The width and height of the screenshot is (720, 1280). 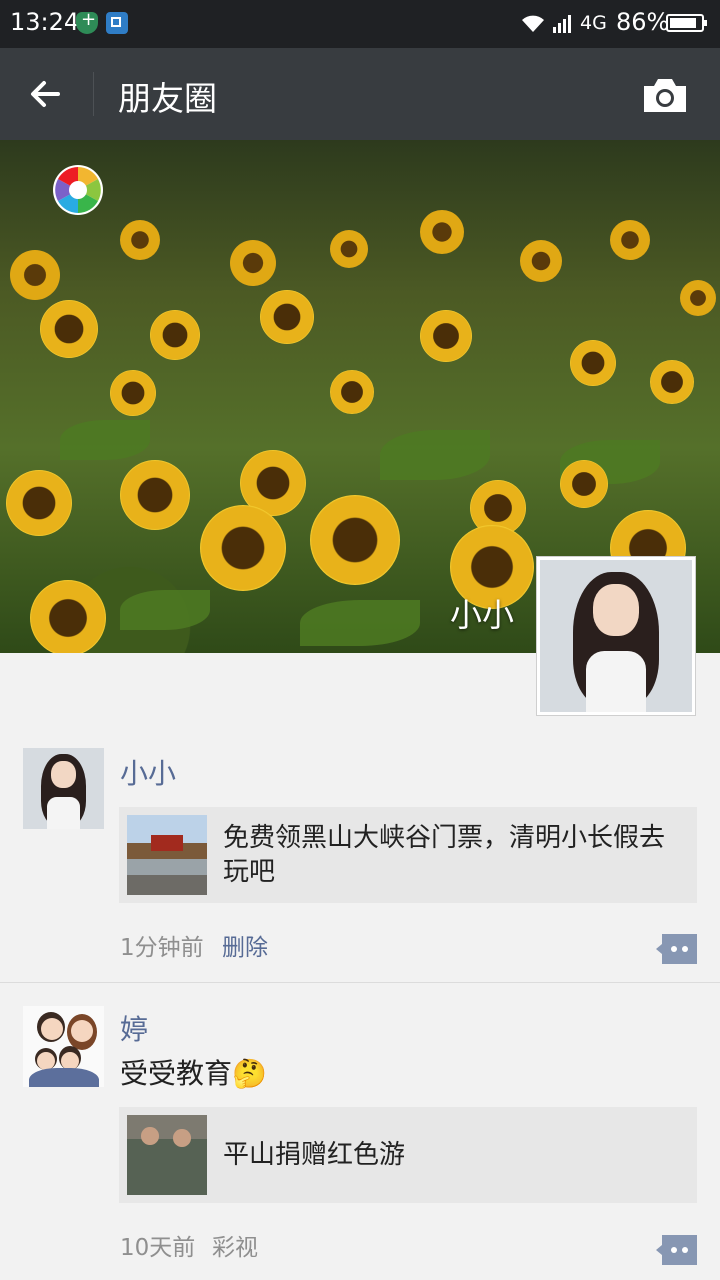 I want to click on header-divider, so click(x=93, y=94).